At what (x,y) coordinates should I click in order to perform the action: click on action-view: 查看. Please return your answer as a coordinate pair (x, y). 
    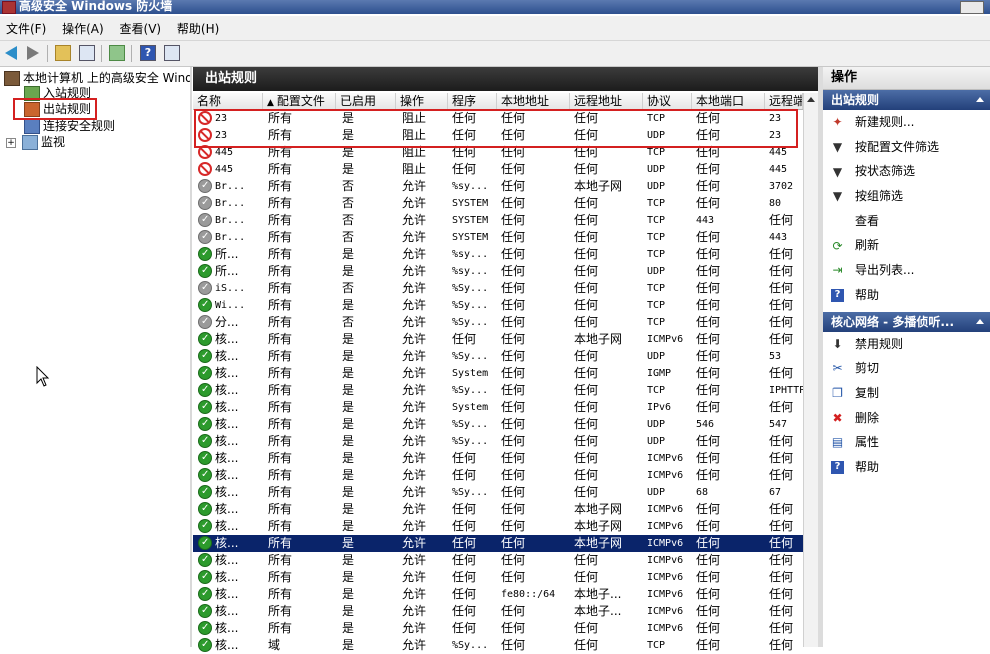
    Looking at the image, I should click on (906, 221).